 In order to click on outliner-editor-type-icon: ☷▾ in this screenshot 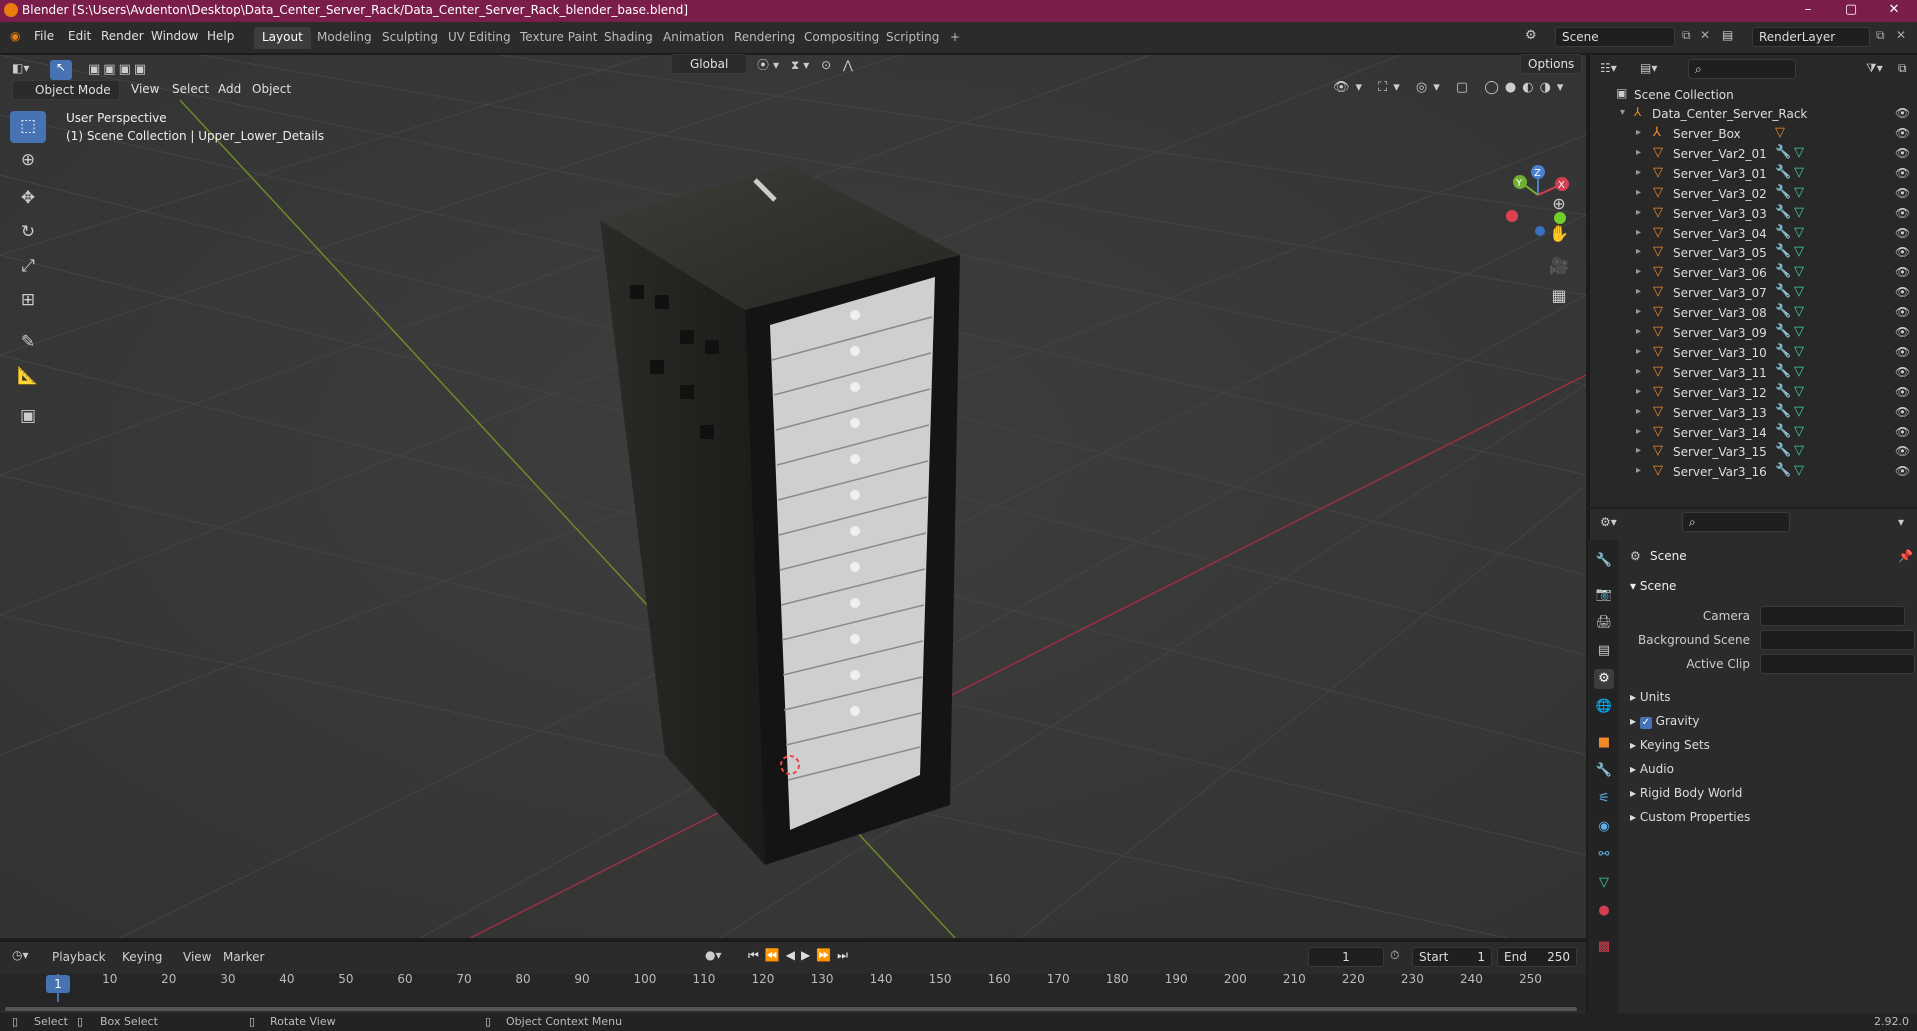, I will do `click(1608, 68)`.